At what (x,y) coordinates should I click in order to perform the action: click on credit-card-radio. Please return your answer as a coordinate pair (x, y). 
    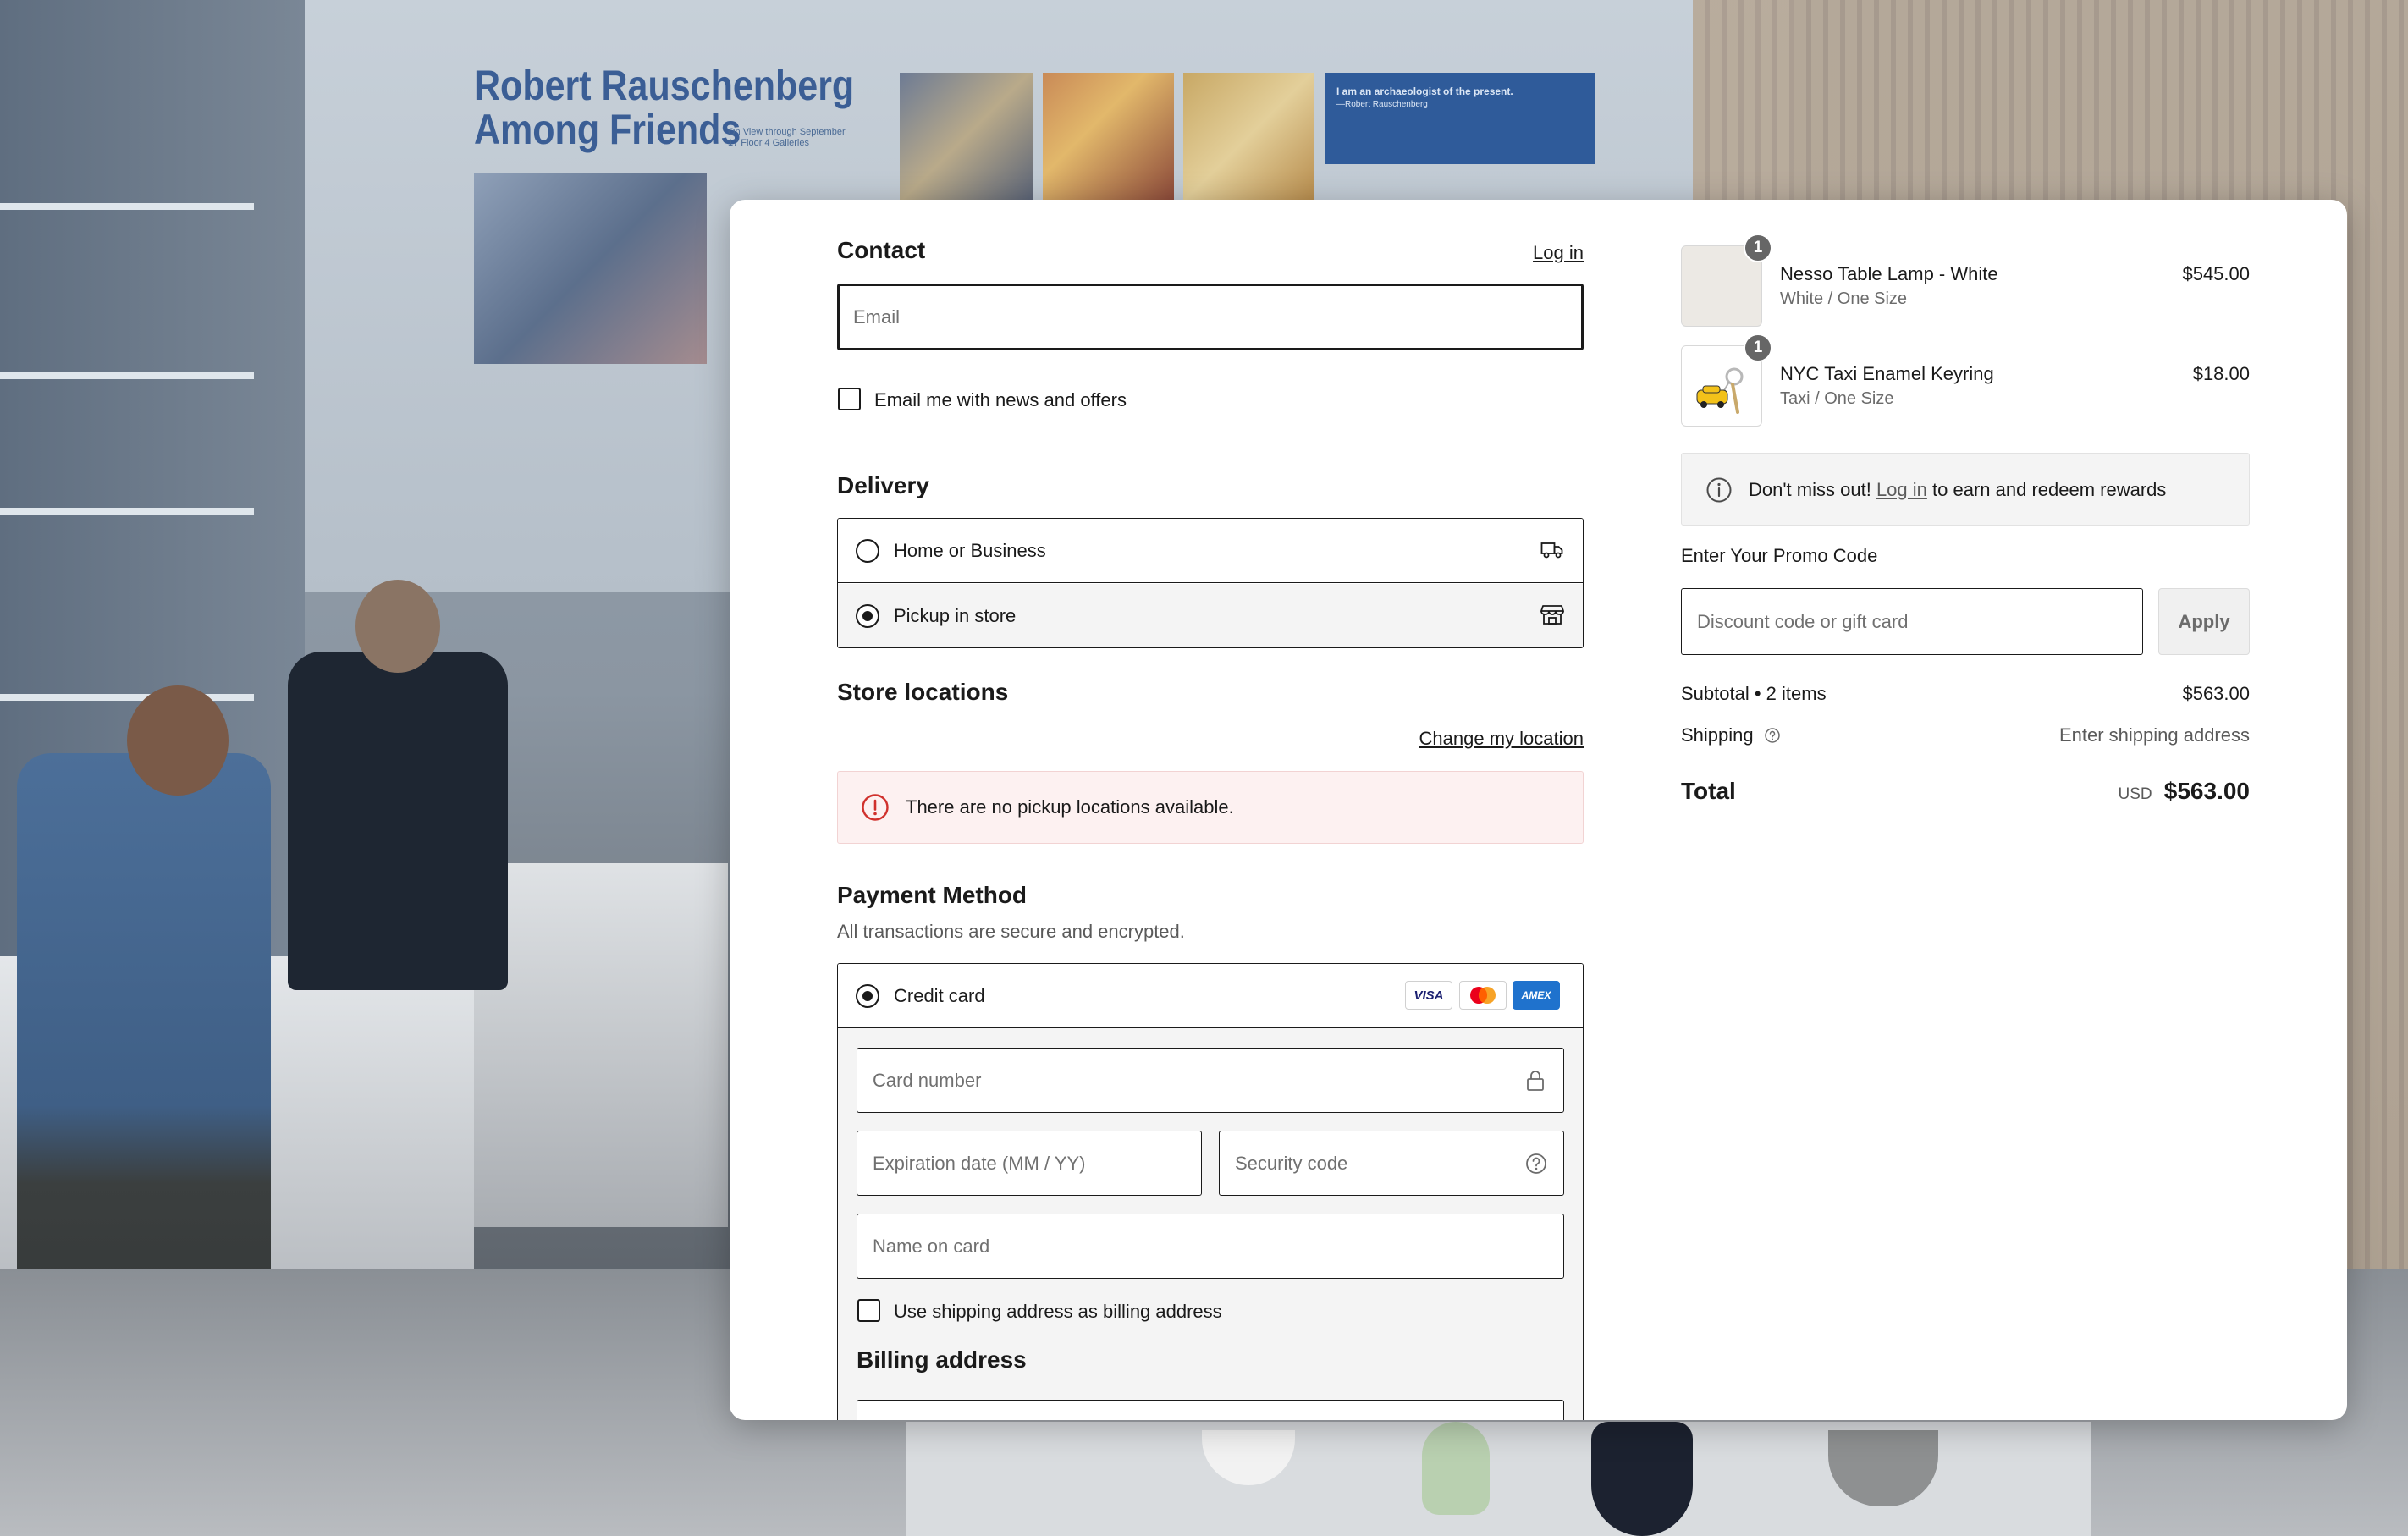
    Looking at the image, I should click on (868, 996).